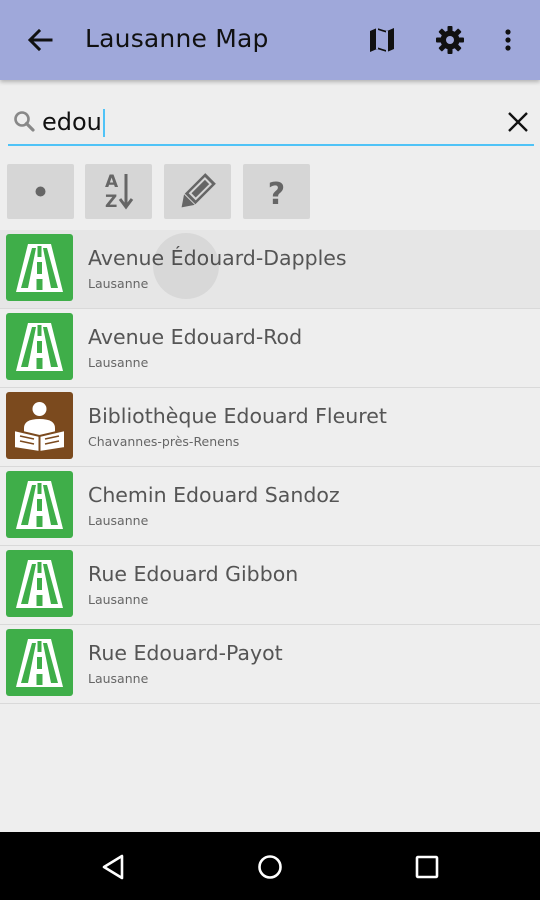 The image size is (540, 900). Describe the element at coordinates (111, 202) in the screenshot. I see `svg-text: Z` at that location.